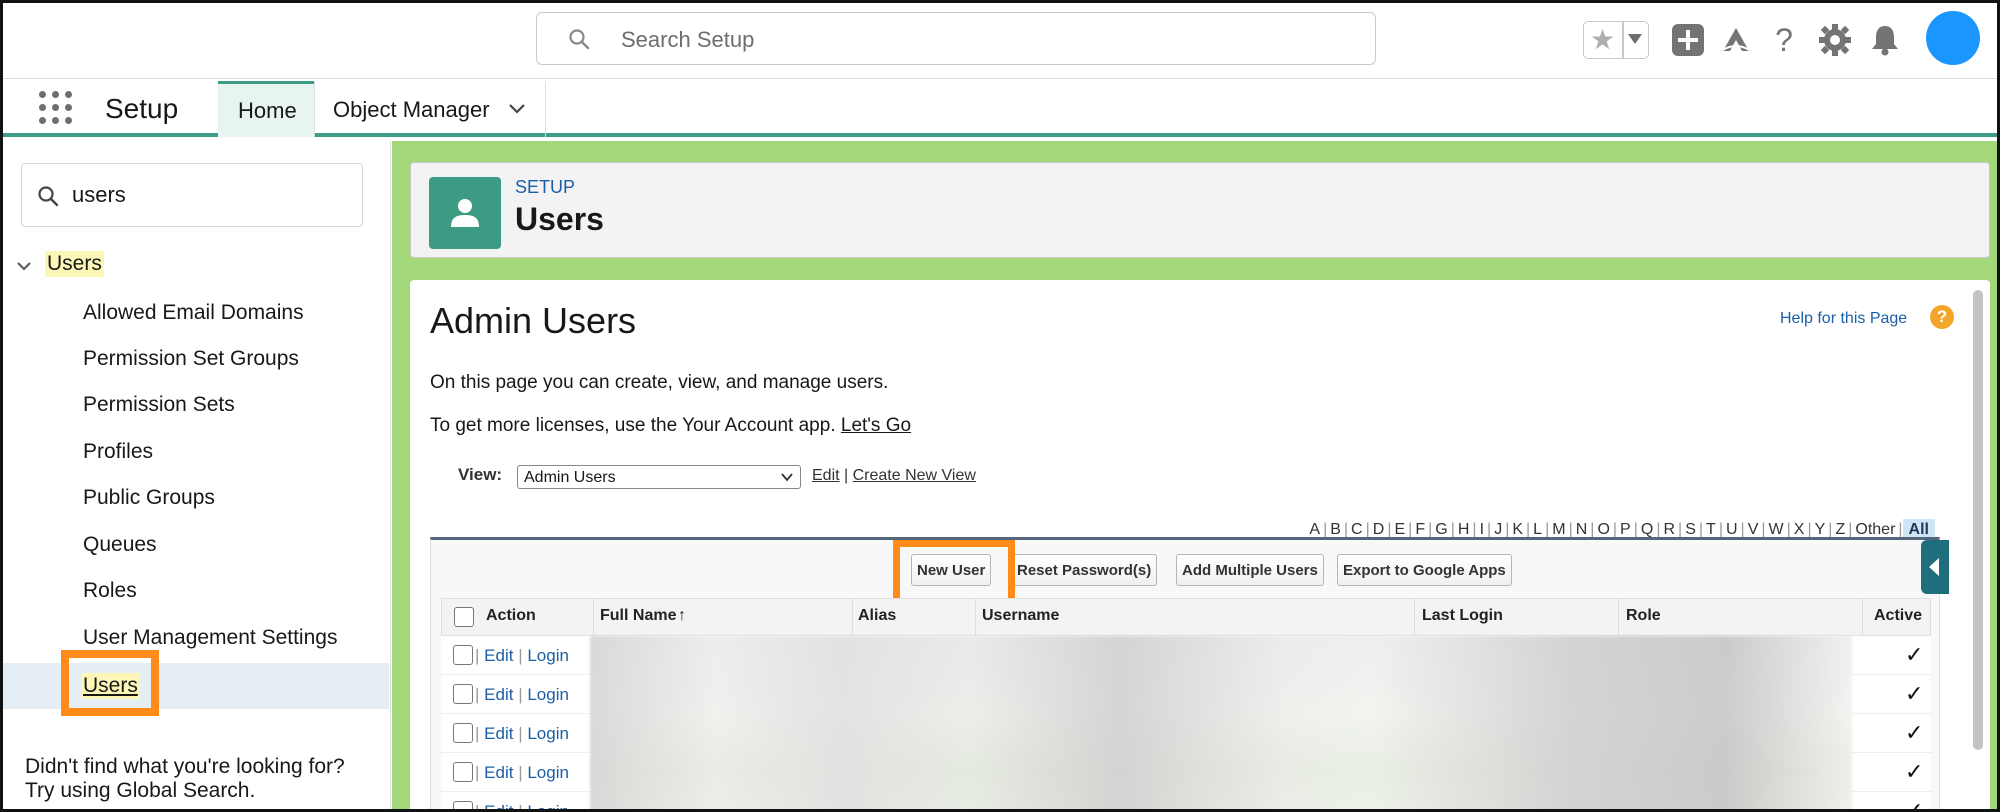  Describe the element at coordinates (1221, 722) in the screenshot. I see `redacted-user-data` at that location.